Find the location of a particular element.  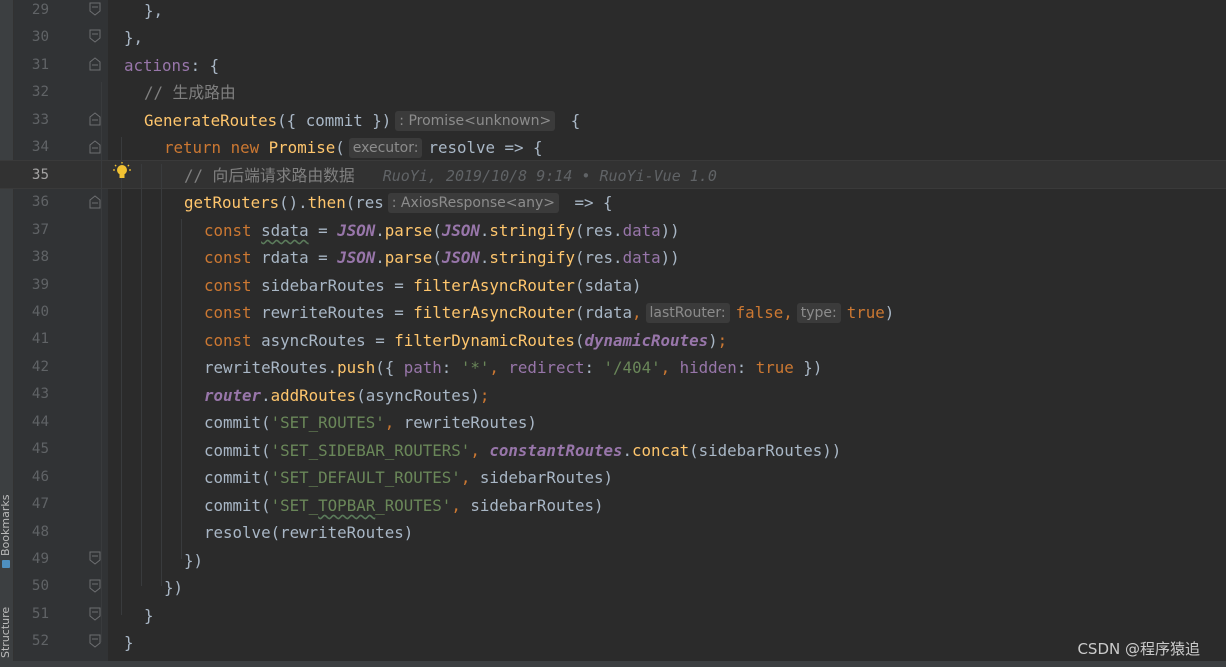

code-line-52: } is located at coordinates (129, 642).